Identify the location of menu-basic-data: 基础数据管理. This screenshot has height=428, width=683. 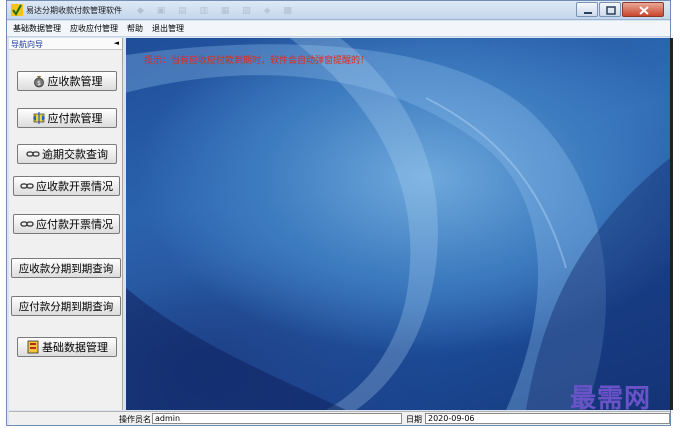
(37, 28).